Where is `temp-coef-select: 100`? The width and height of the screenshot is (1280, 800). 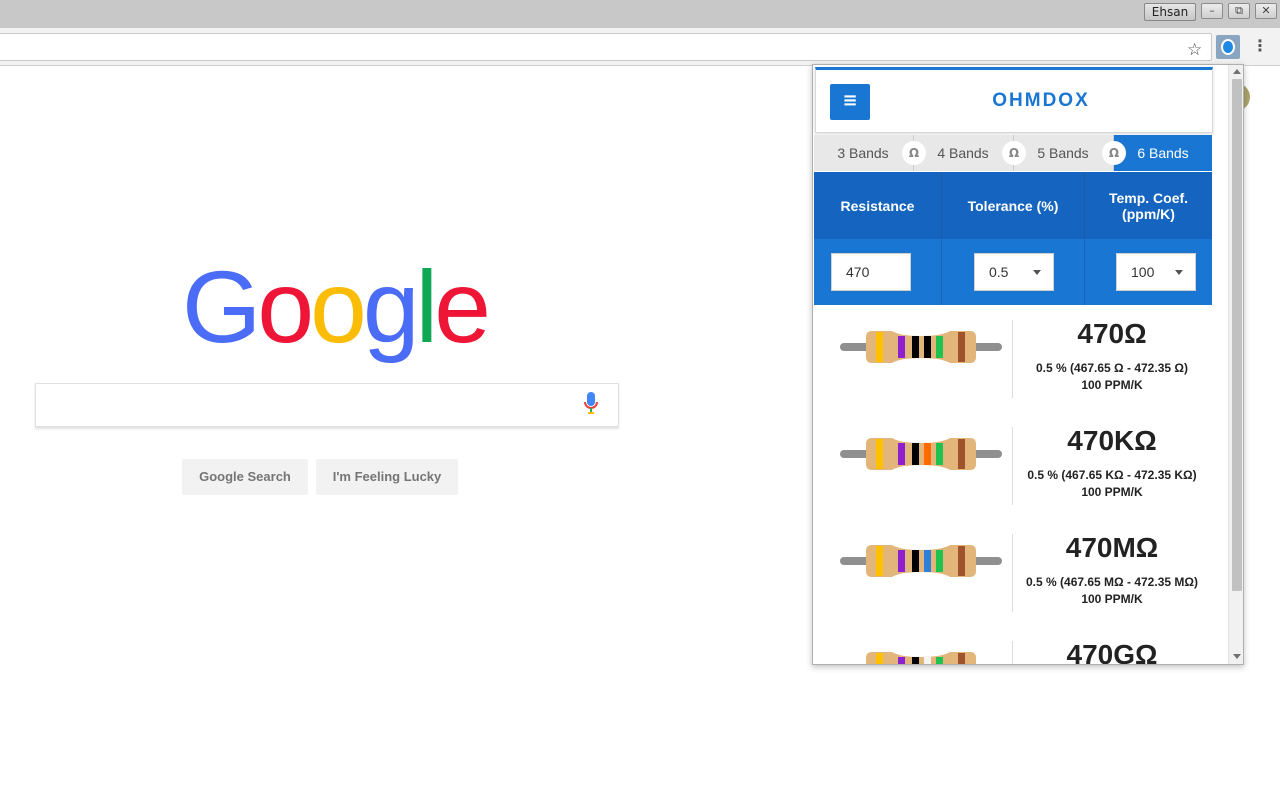 temp-coef-select: 100 is located at coordinates (1156, 272).